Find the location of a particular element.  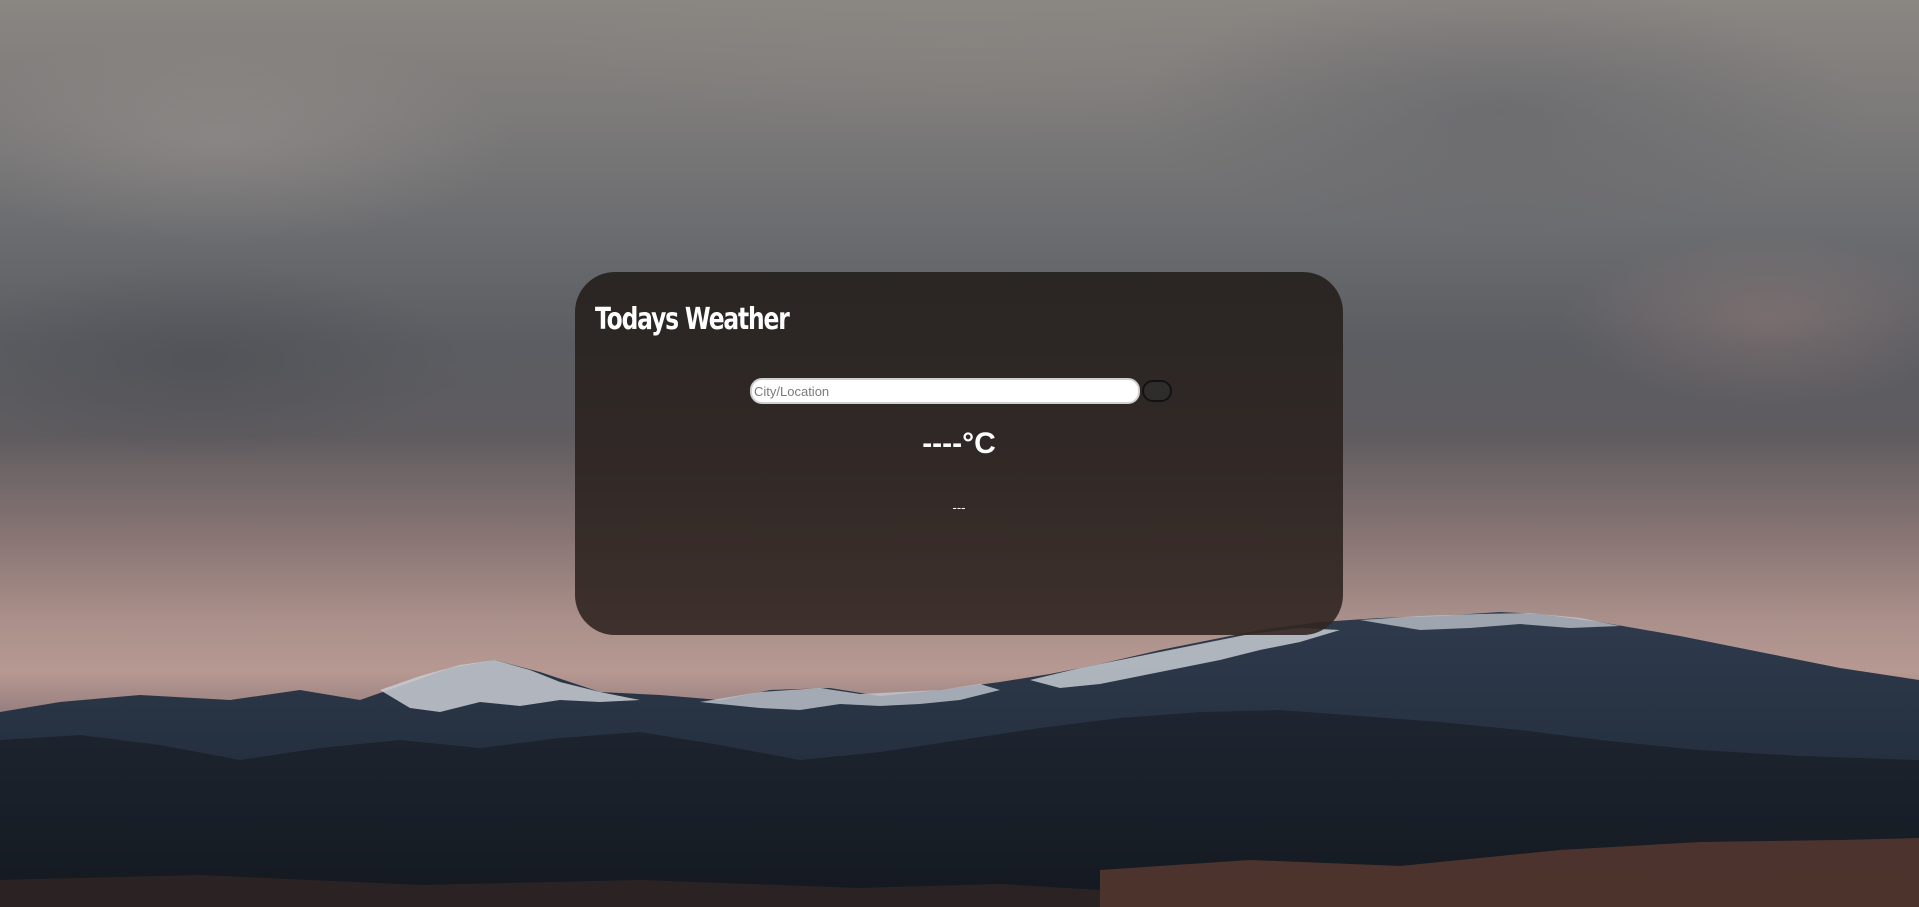

city-location-input is located at coordinates (945, 391).